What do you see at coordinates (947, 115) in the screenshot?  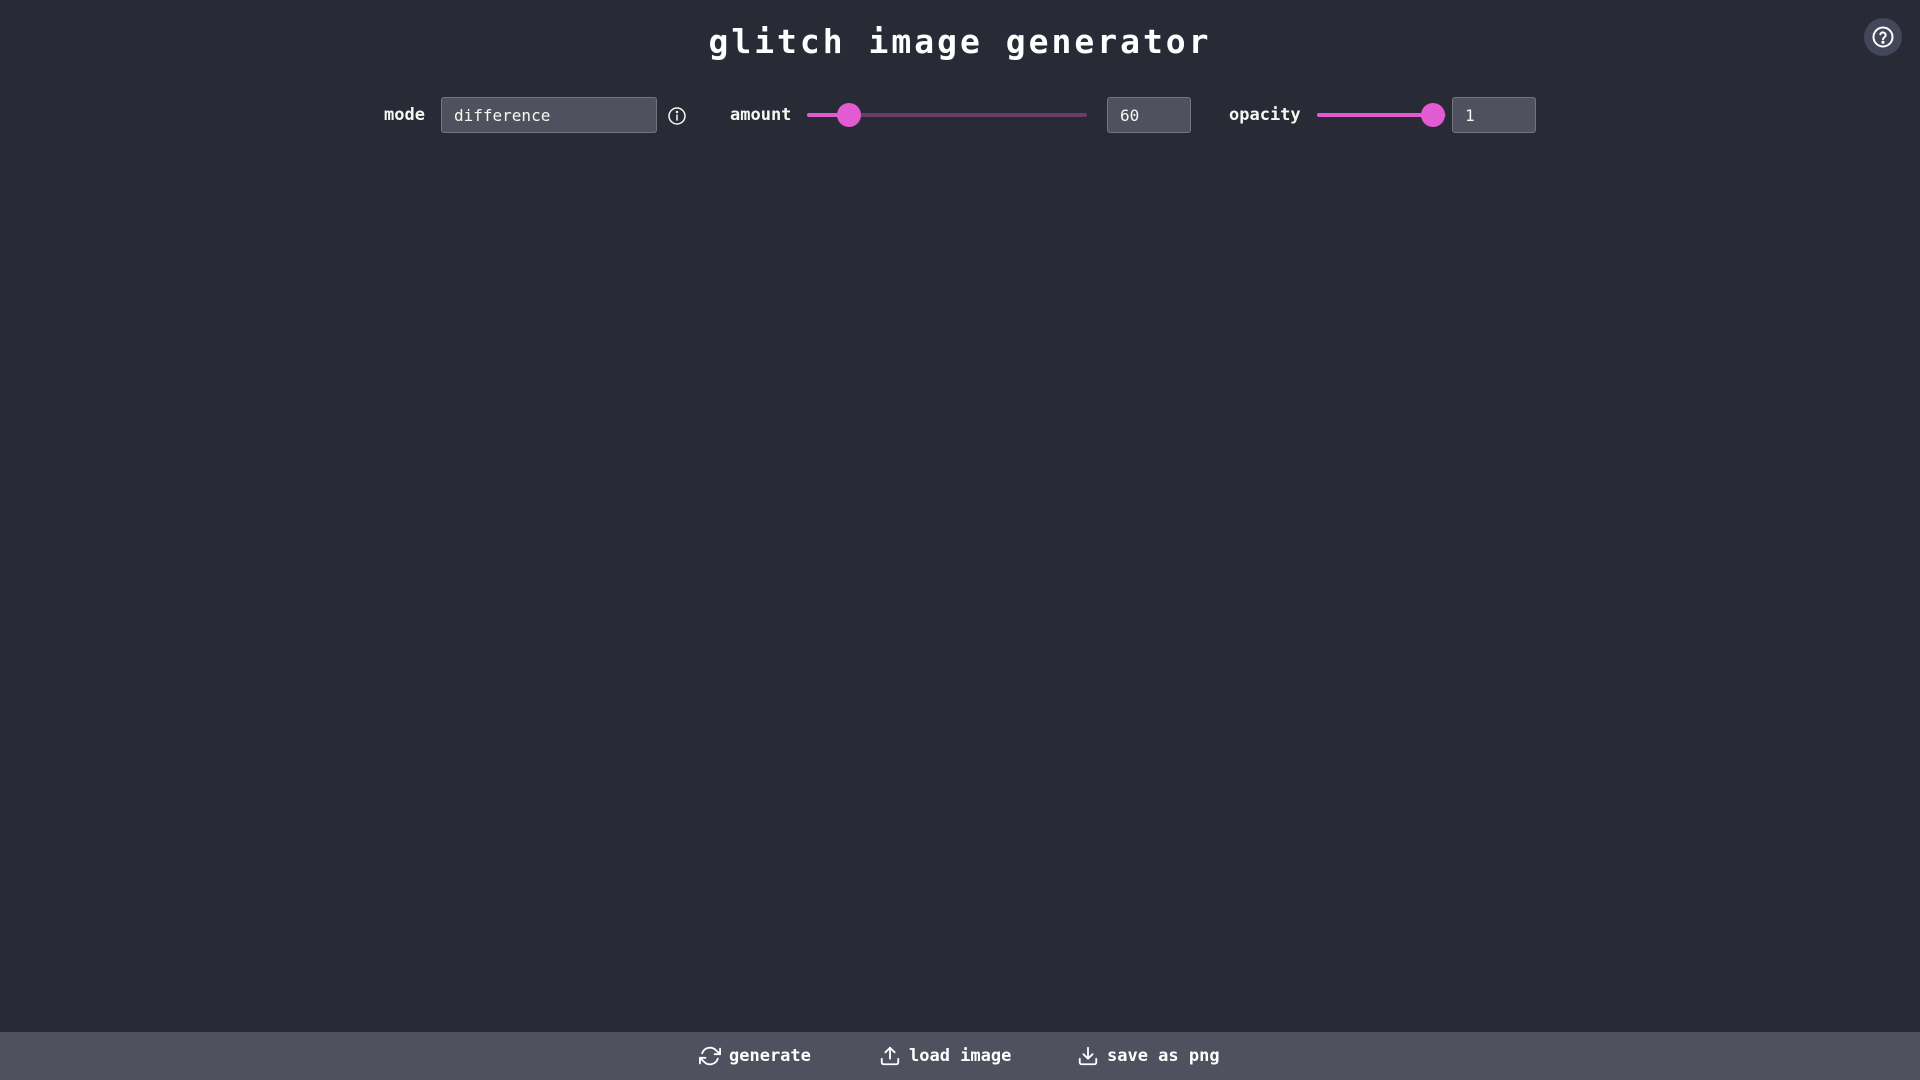 I see `amount-slider` at bounding box center [947, 115].